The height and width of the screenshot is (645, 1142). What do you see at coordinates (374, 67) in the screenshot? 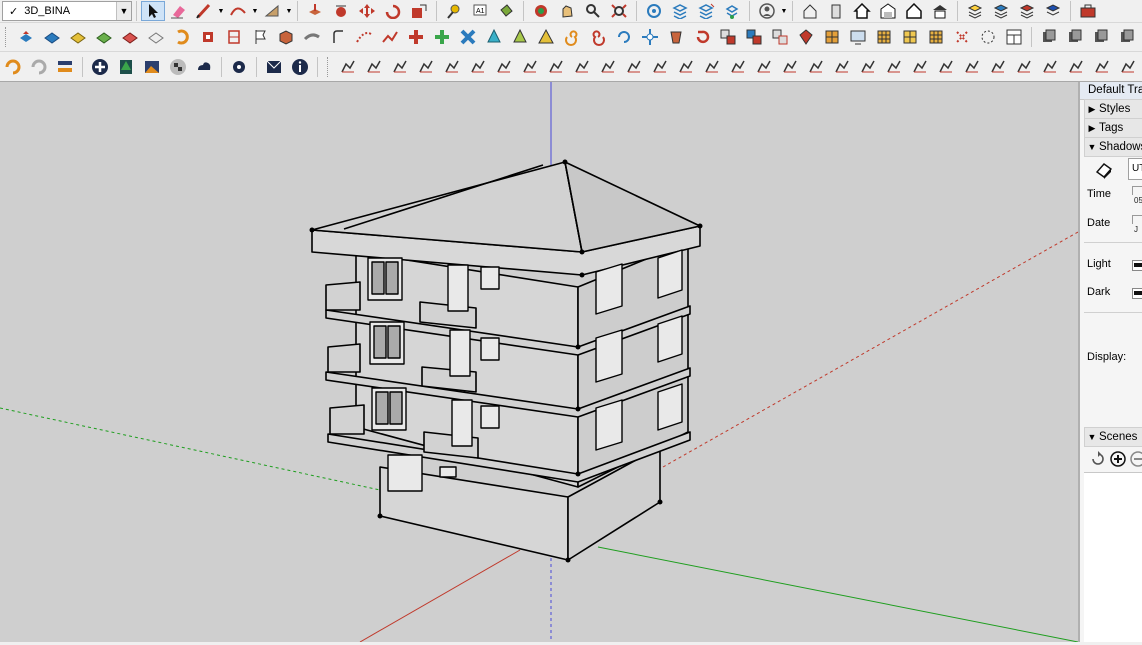
I see `bezier-icon` at bounding box center [374, 67].